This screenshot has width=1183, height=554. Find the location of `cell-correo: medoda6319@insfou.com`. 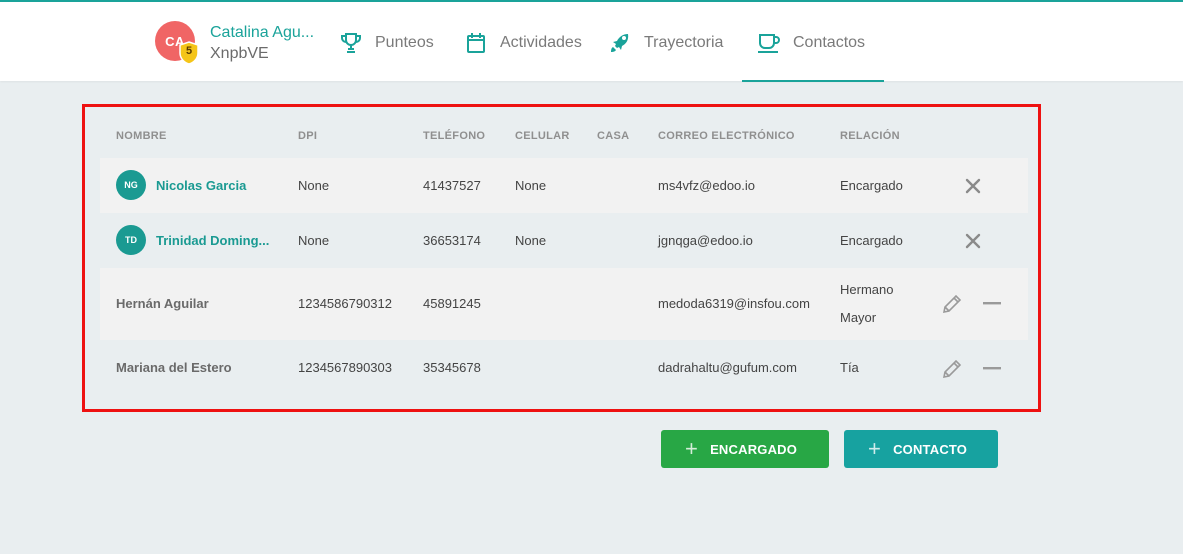

cell-correo: medoda6319@insfou.com is located at coordinates (734, 303).